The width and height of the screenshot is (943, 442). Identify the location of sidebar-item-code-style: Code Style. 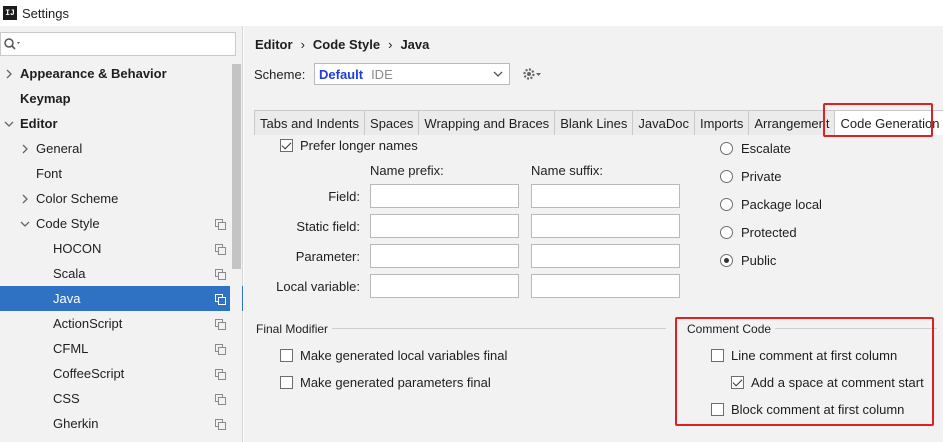
(121, 223).